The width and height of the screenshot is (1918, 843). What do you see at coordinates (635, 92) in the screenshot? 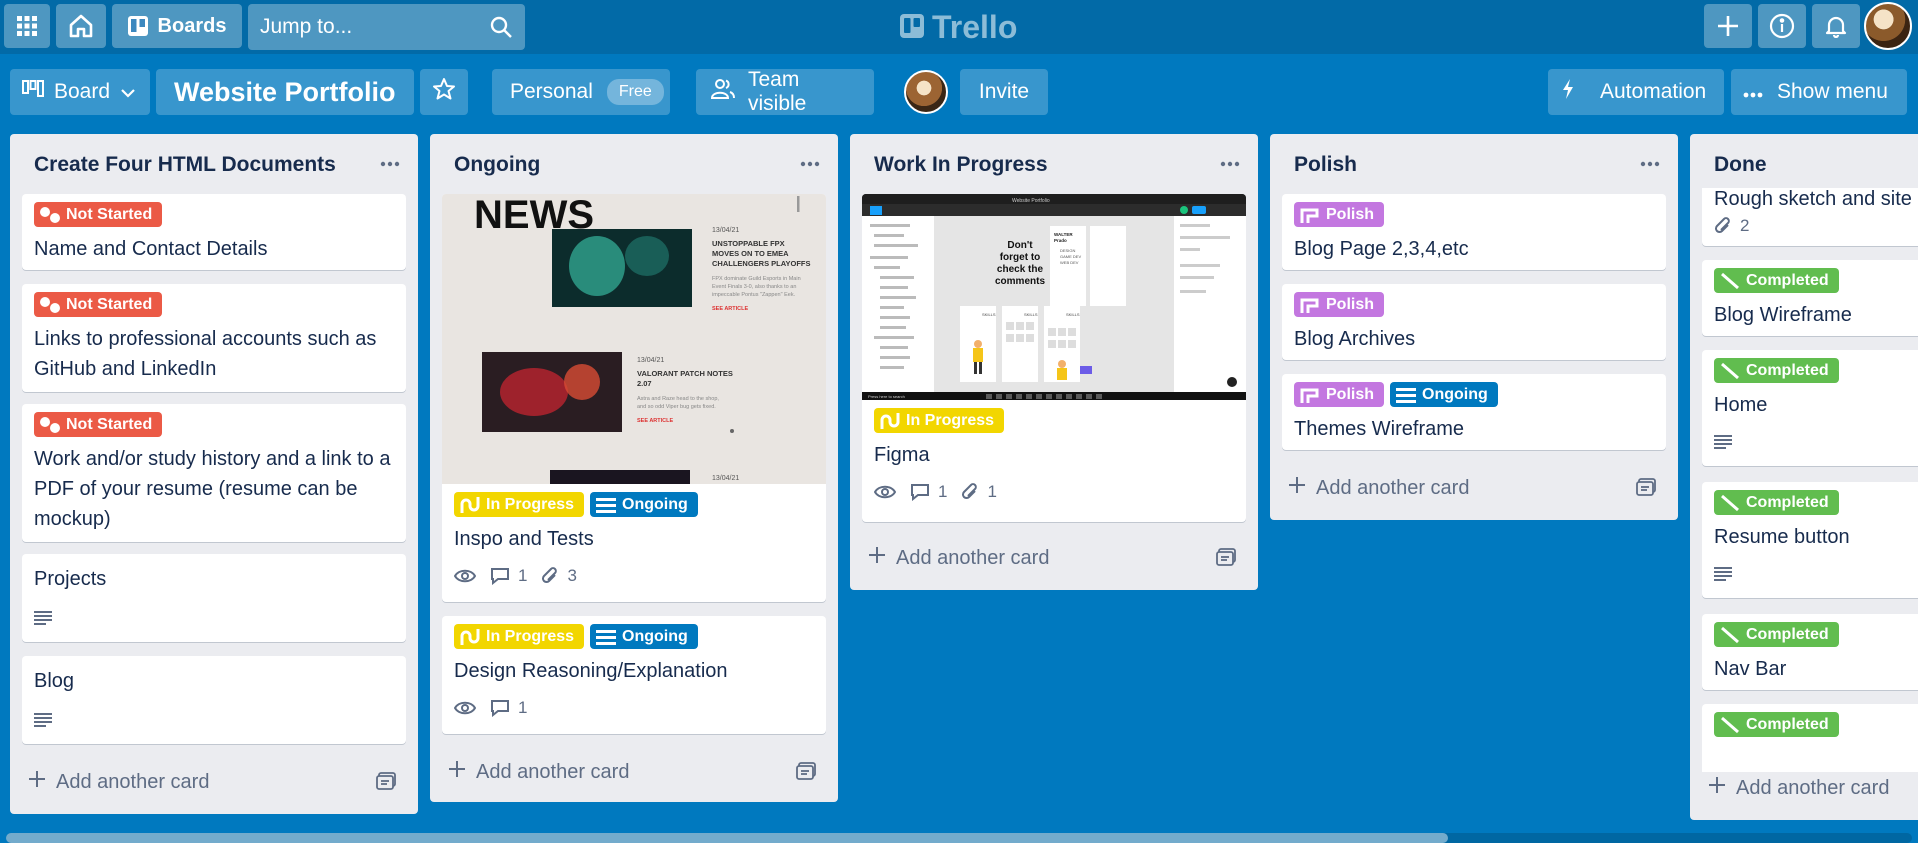
I see `free-badge: Free` at bounding box center [635, 92].